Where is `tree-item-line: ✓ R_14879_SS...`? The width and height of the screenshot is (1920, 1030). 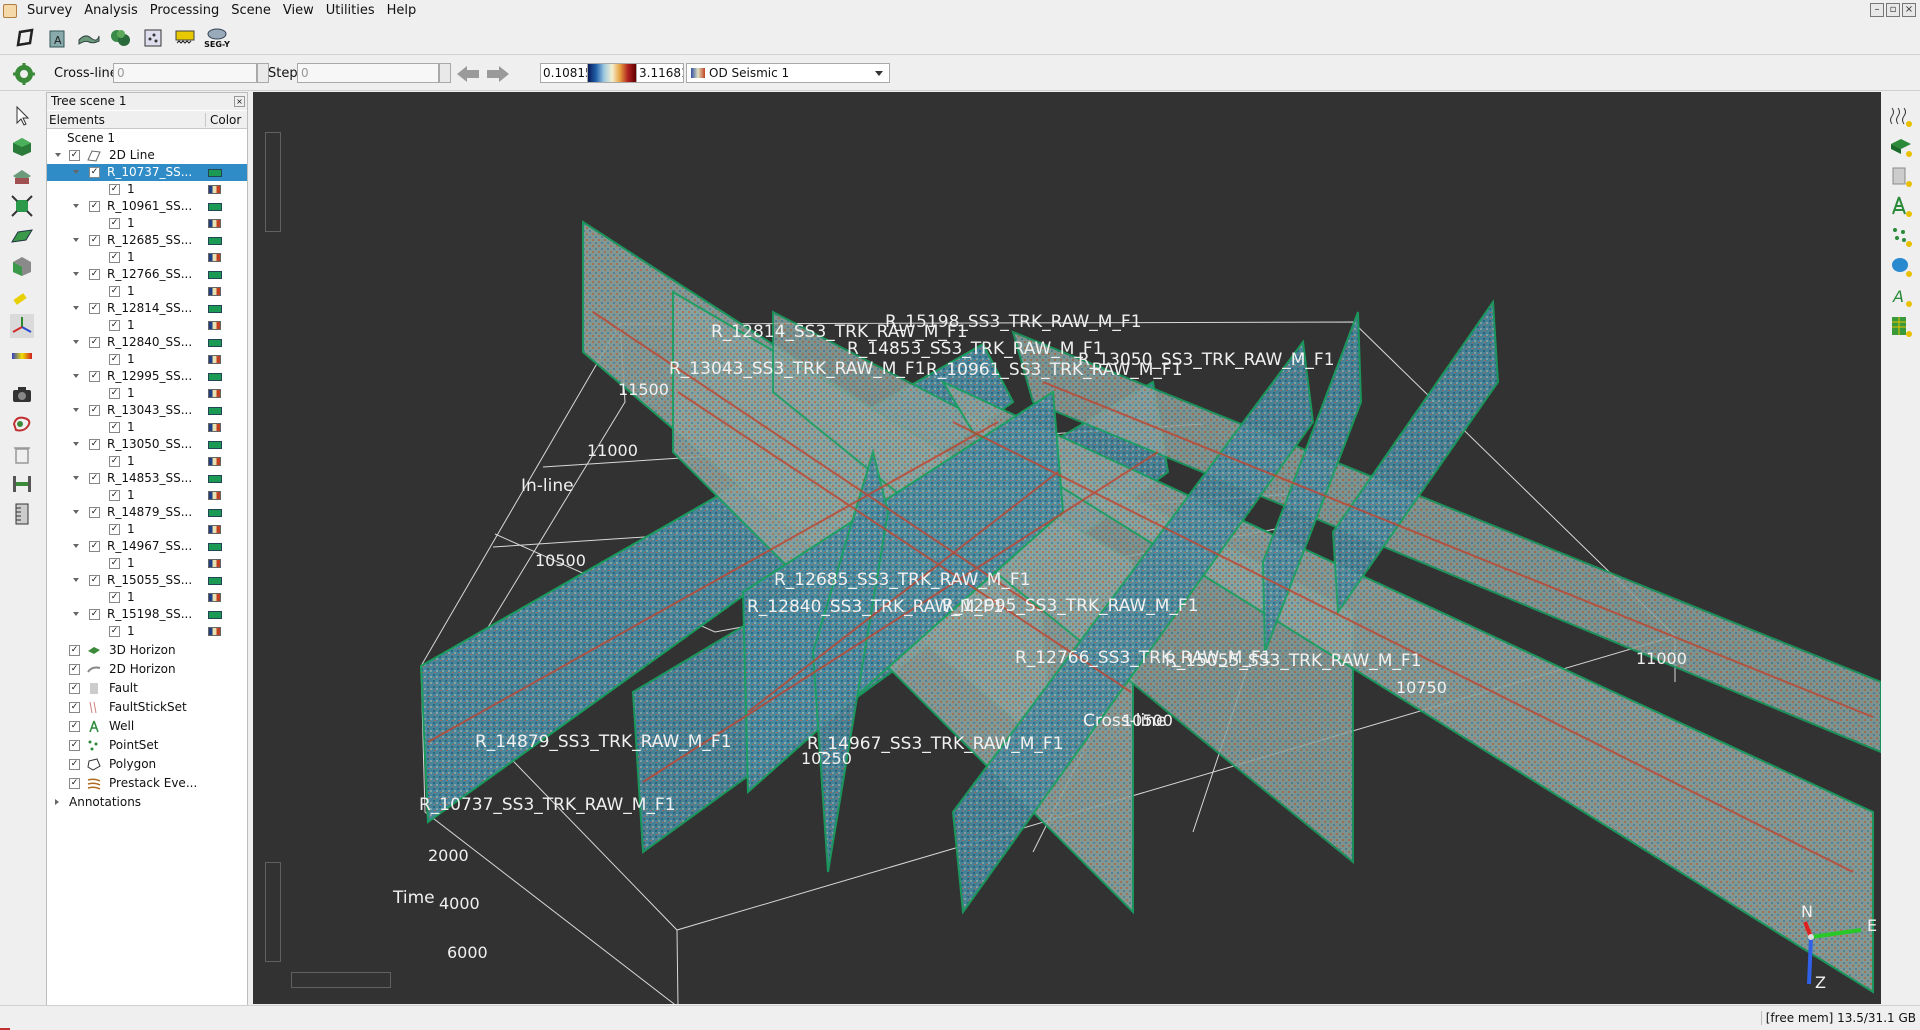 tree-item-line: ✓ R_14879_SS... is located at coordinates (147, 512).